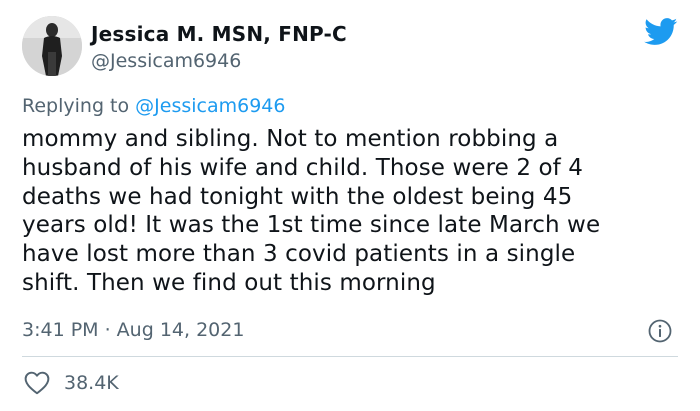 This screenshot has width=700, height=411. I want to click on twitter-bird-icon, so click(661, 32).